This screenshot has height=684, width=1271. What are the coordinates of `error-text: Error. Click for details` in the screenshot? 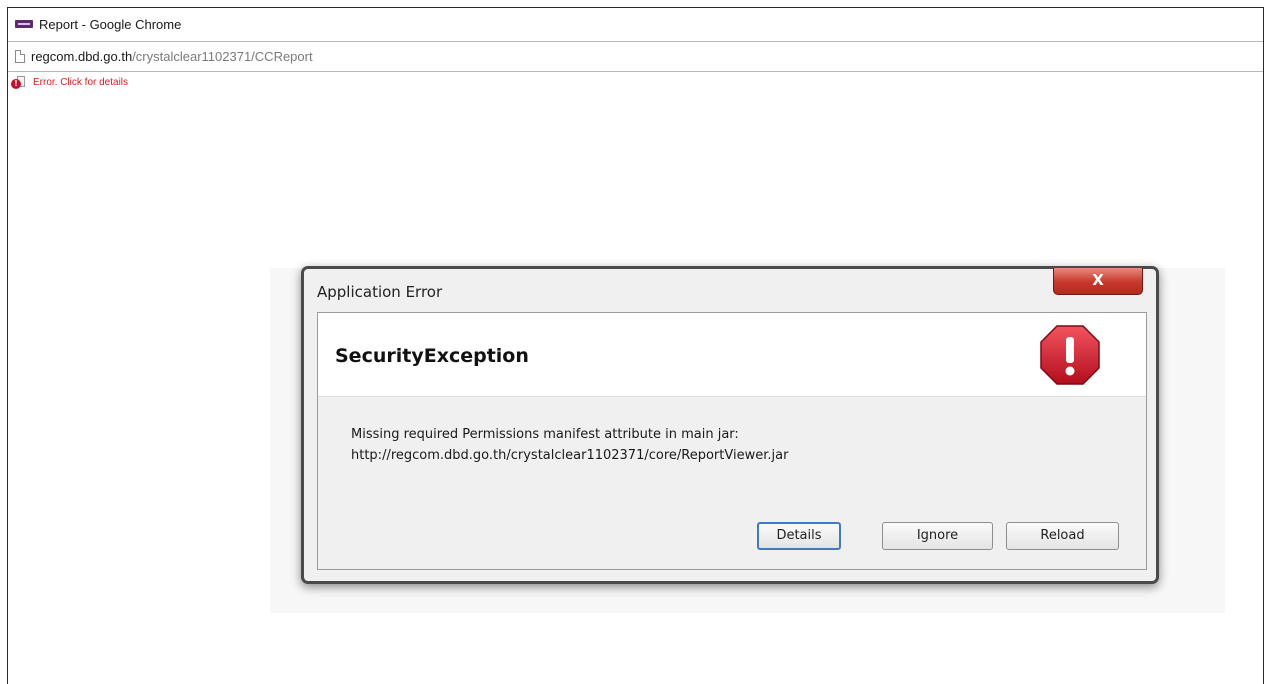 It's located at (80, 82).